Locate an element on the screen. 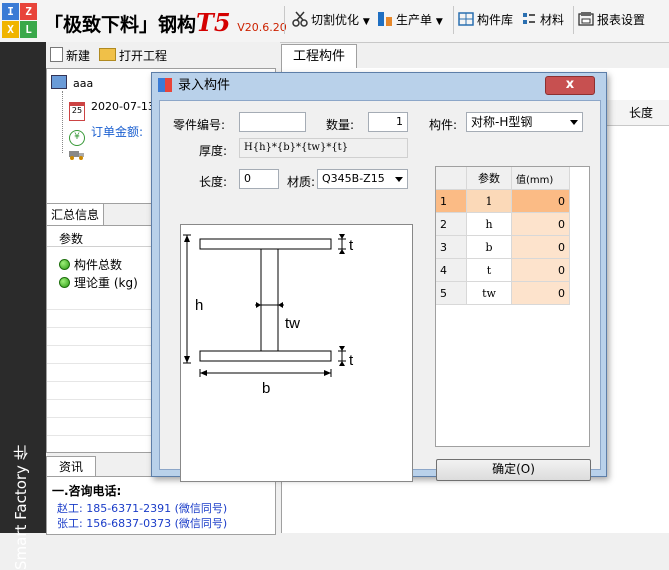  production-icon is located at coordinates (385, 19).